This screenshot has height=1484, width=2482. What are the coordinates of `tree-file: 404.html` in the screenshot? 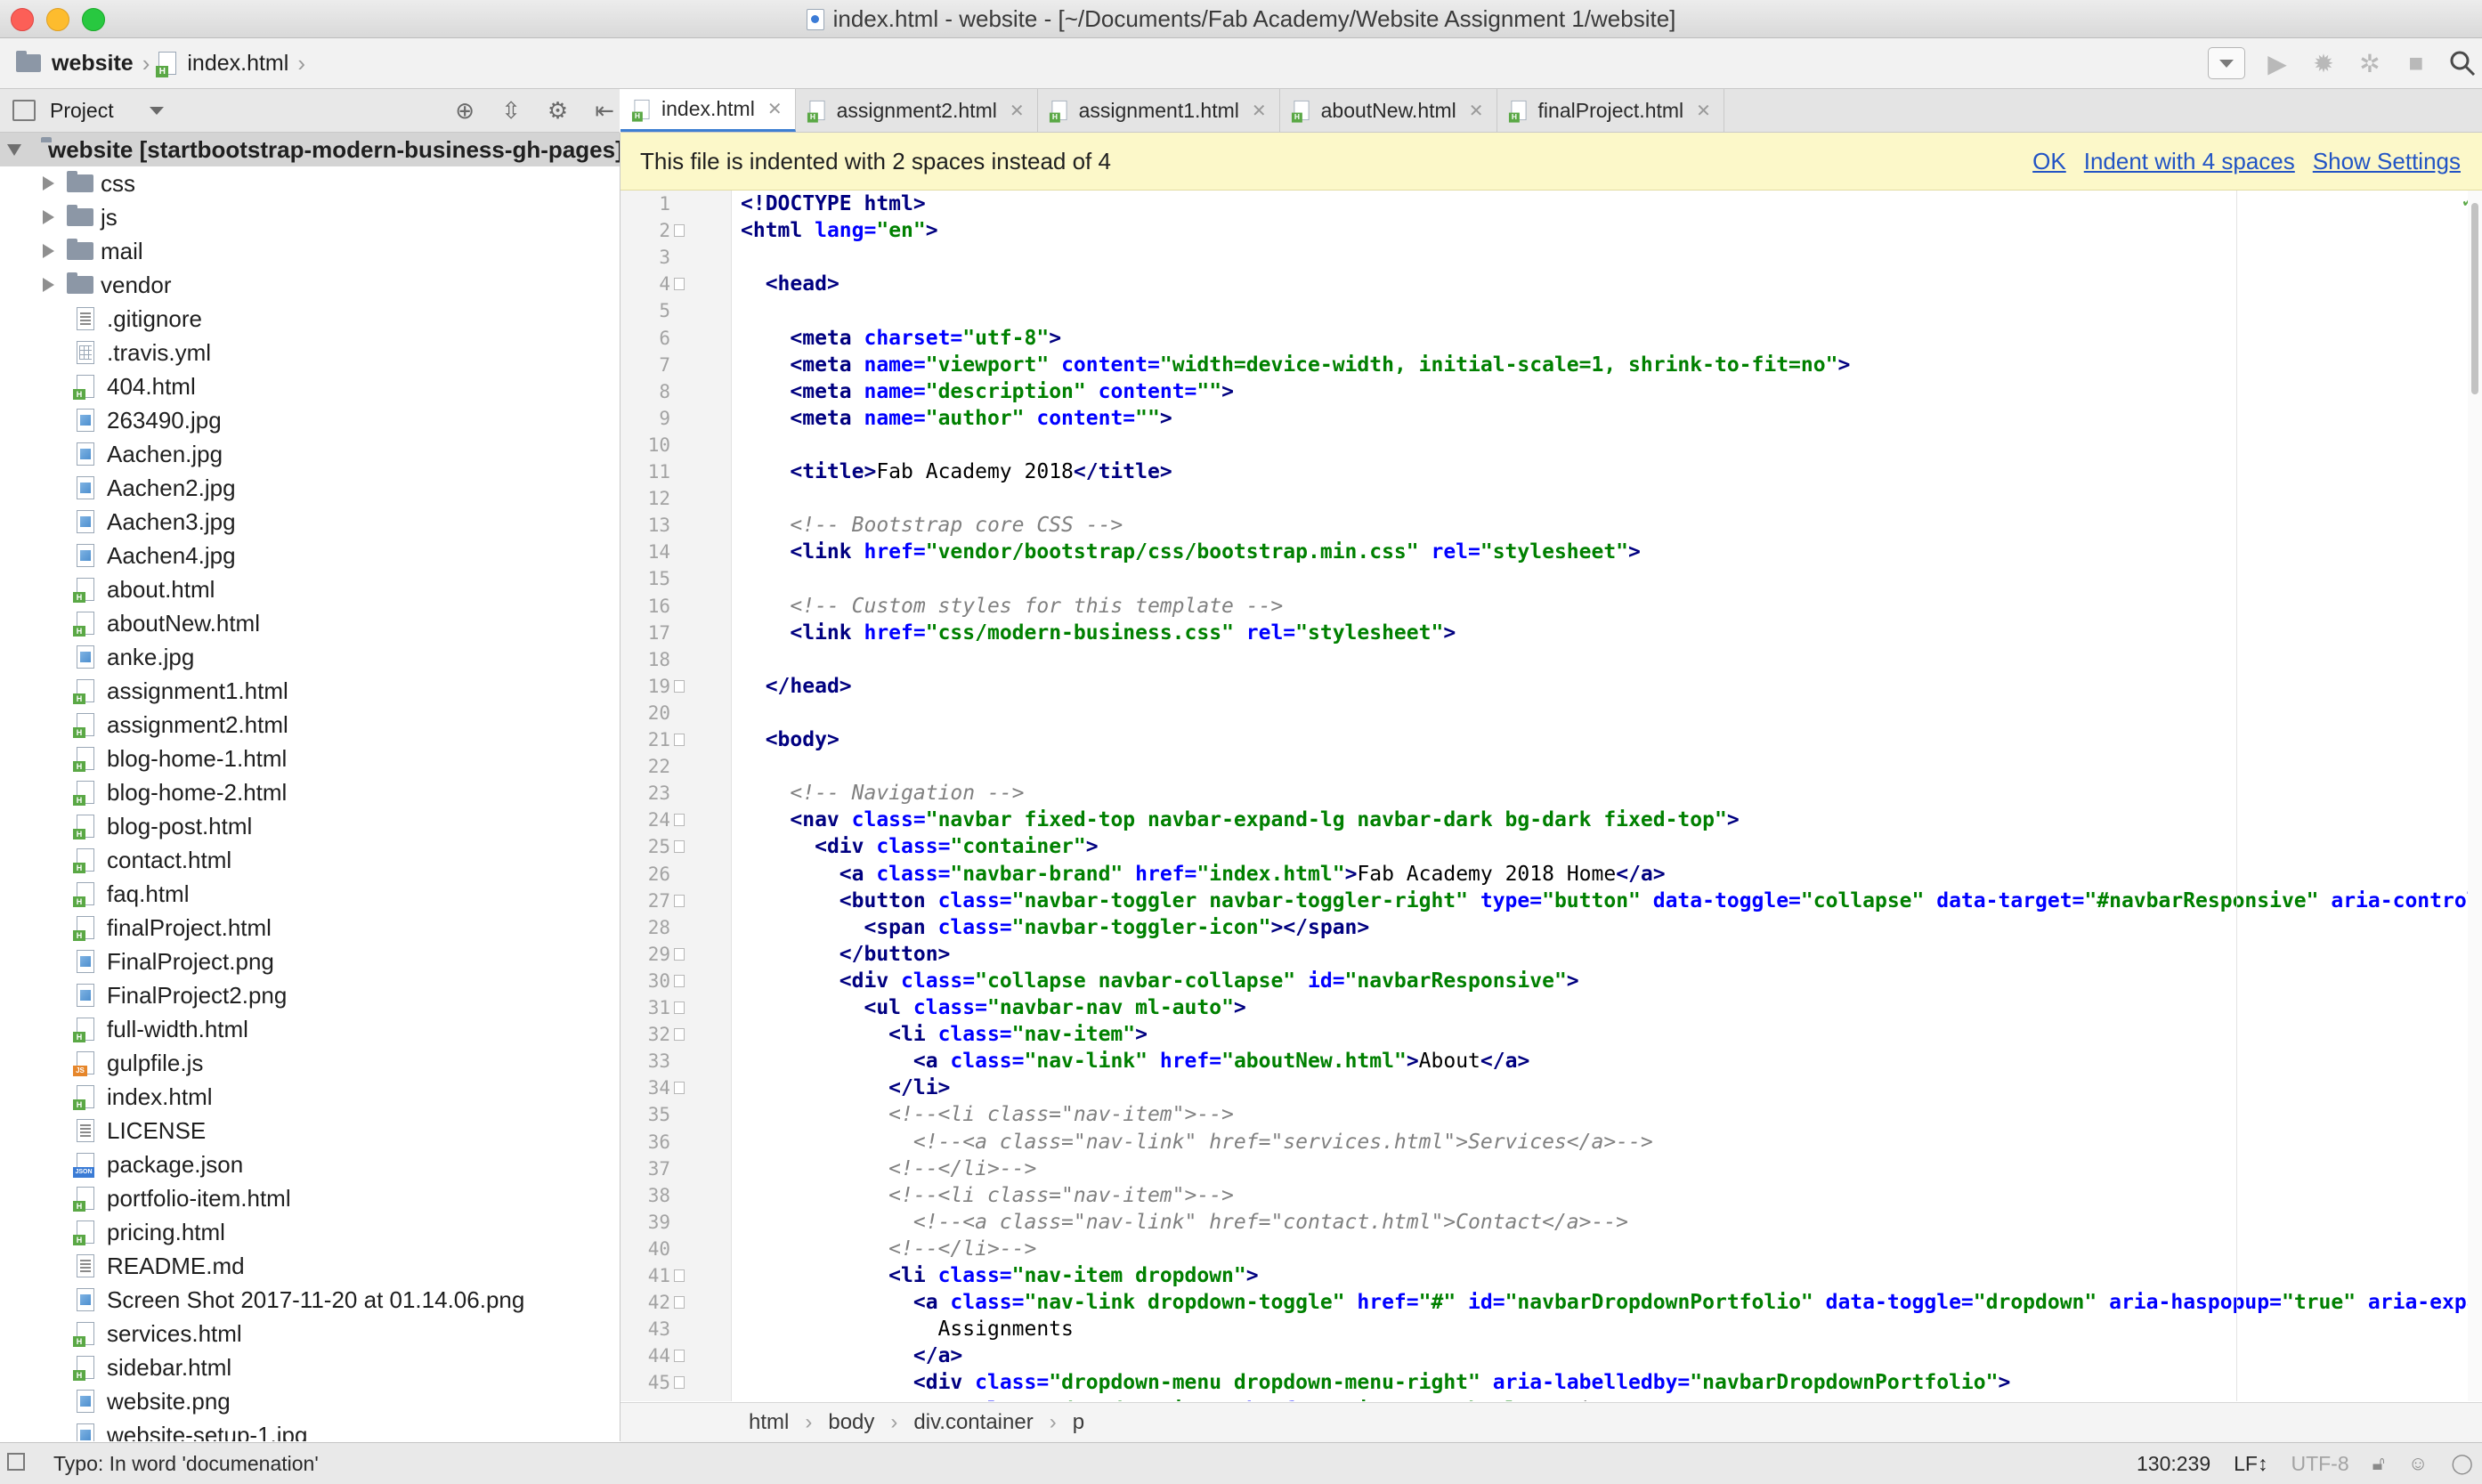 It's located at (310, 386).